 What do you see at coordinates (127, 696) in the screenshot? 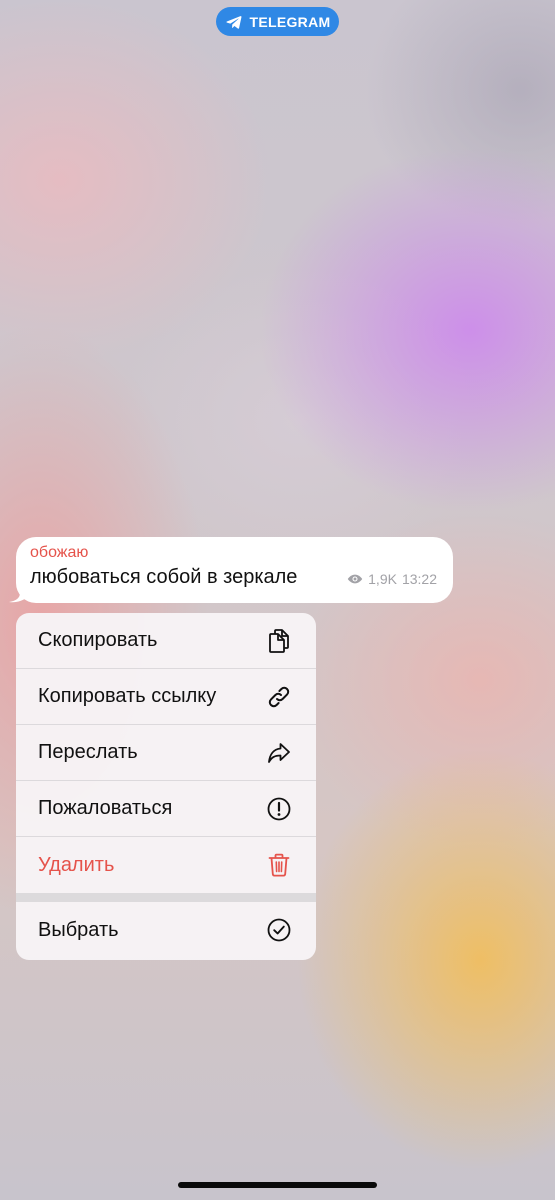
I see `menu-item-label: Копировать ссылку` at bounding box center [127, 696].